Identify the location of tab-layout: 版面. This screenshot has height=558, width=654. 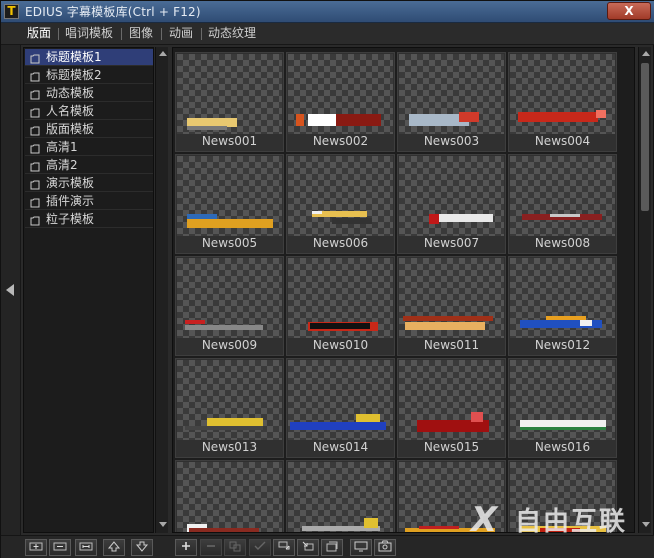
(39, 33).